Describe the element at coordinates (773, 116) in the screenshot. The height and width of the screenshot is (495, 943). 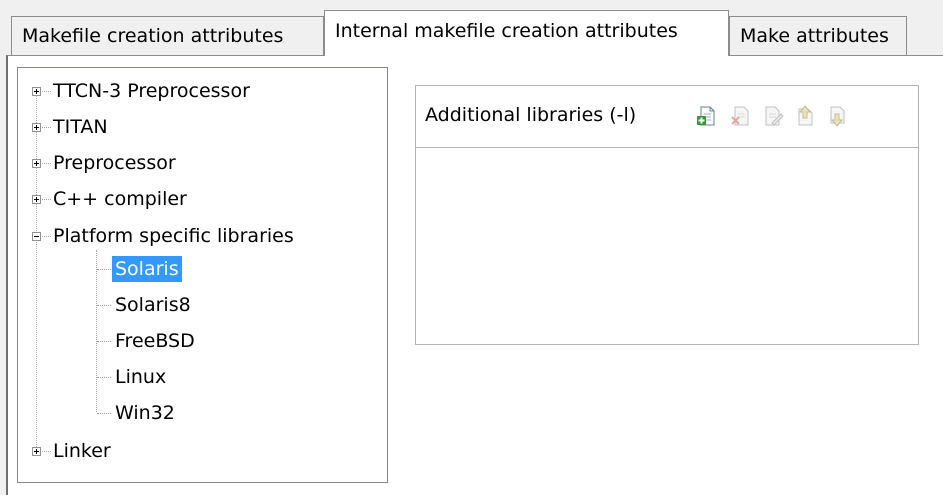
I see `edit-item-icon` at that location.